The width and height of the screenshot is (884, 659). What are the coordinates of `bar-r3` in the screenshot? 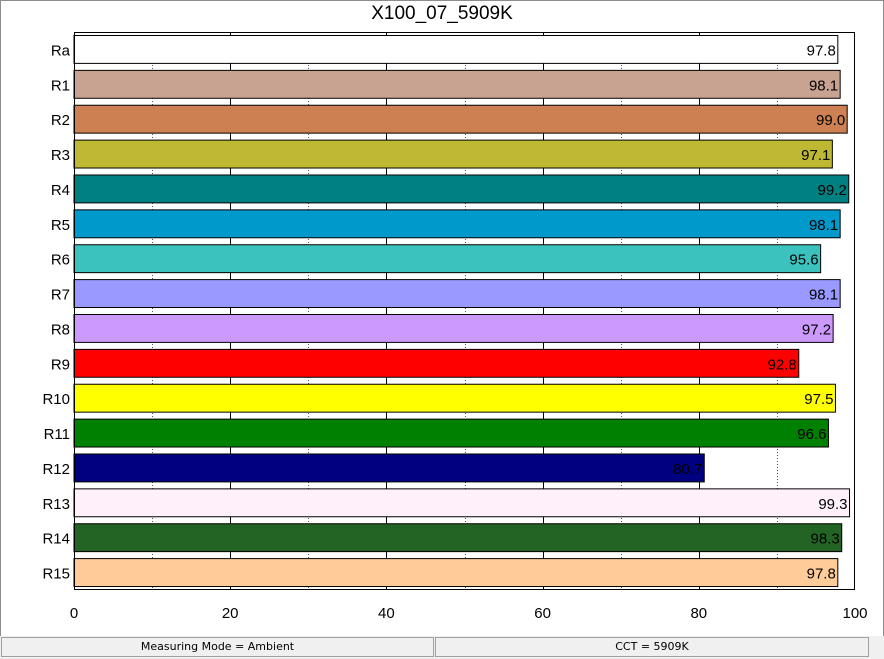 It's located at (453, 154).